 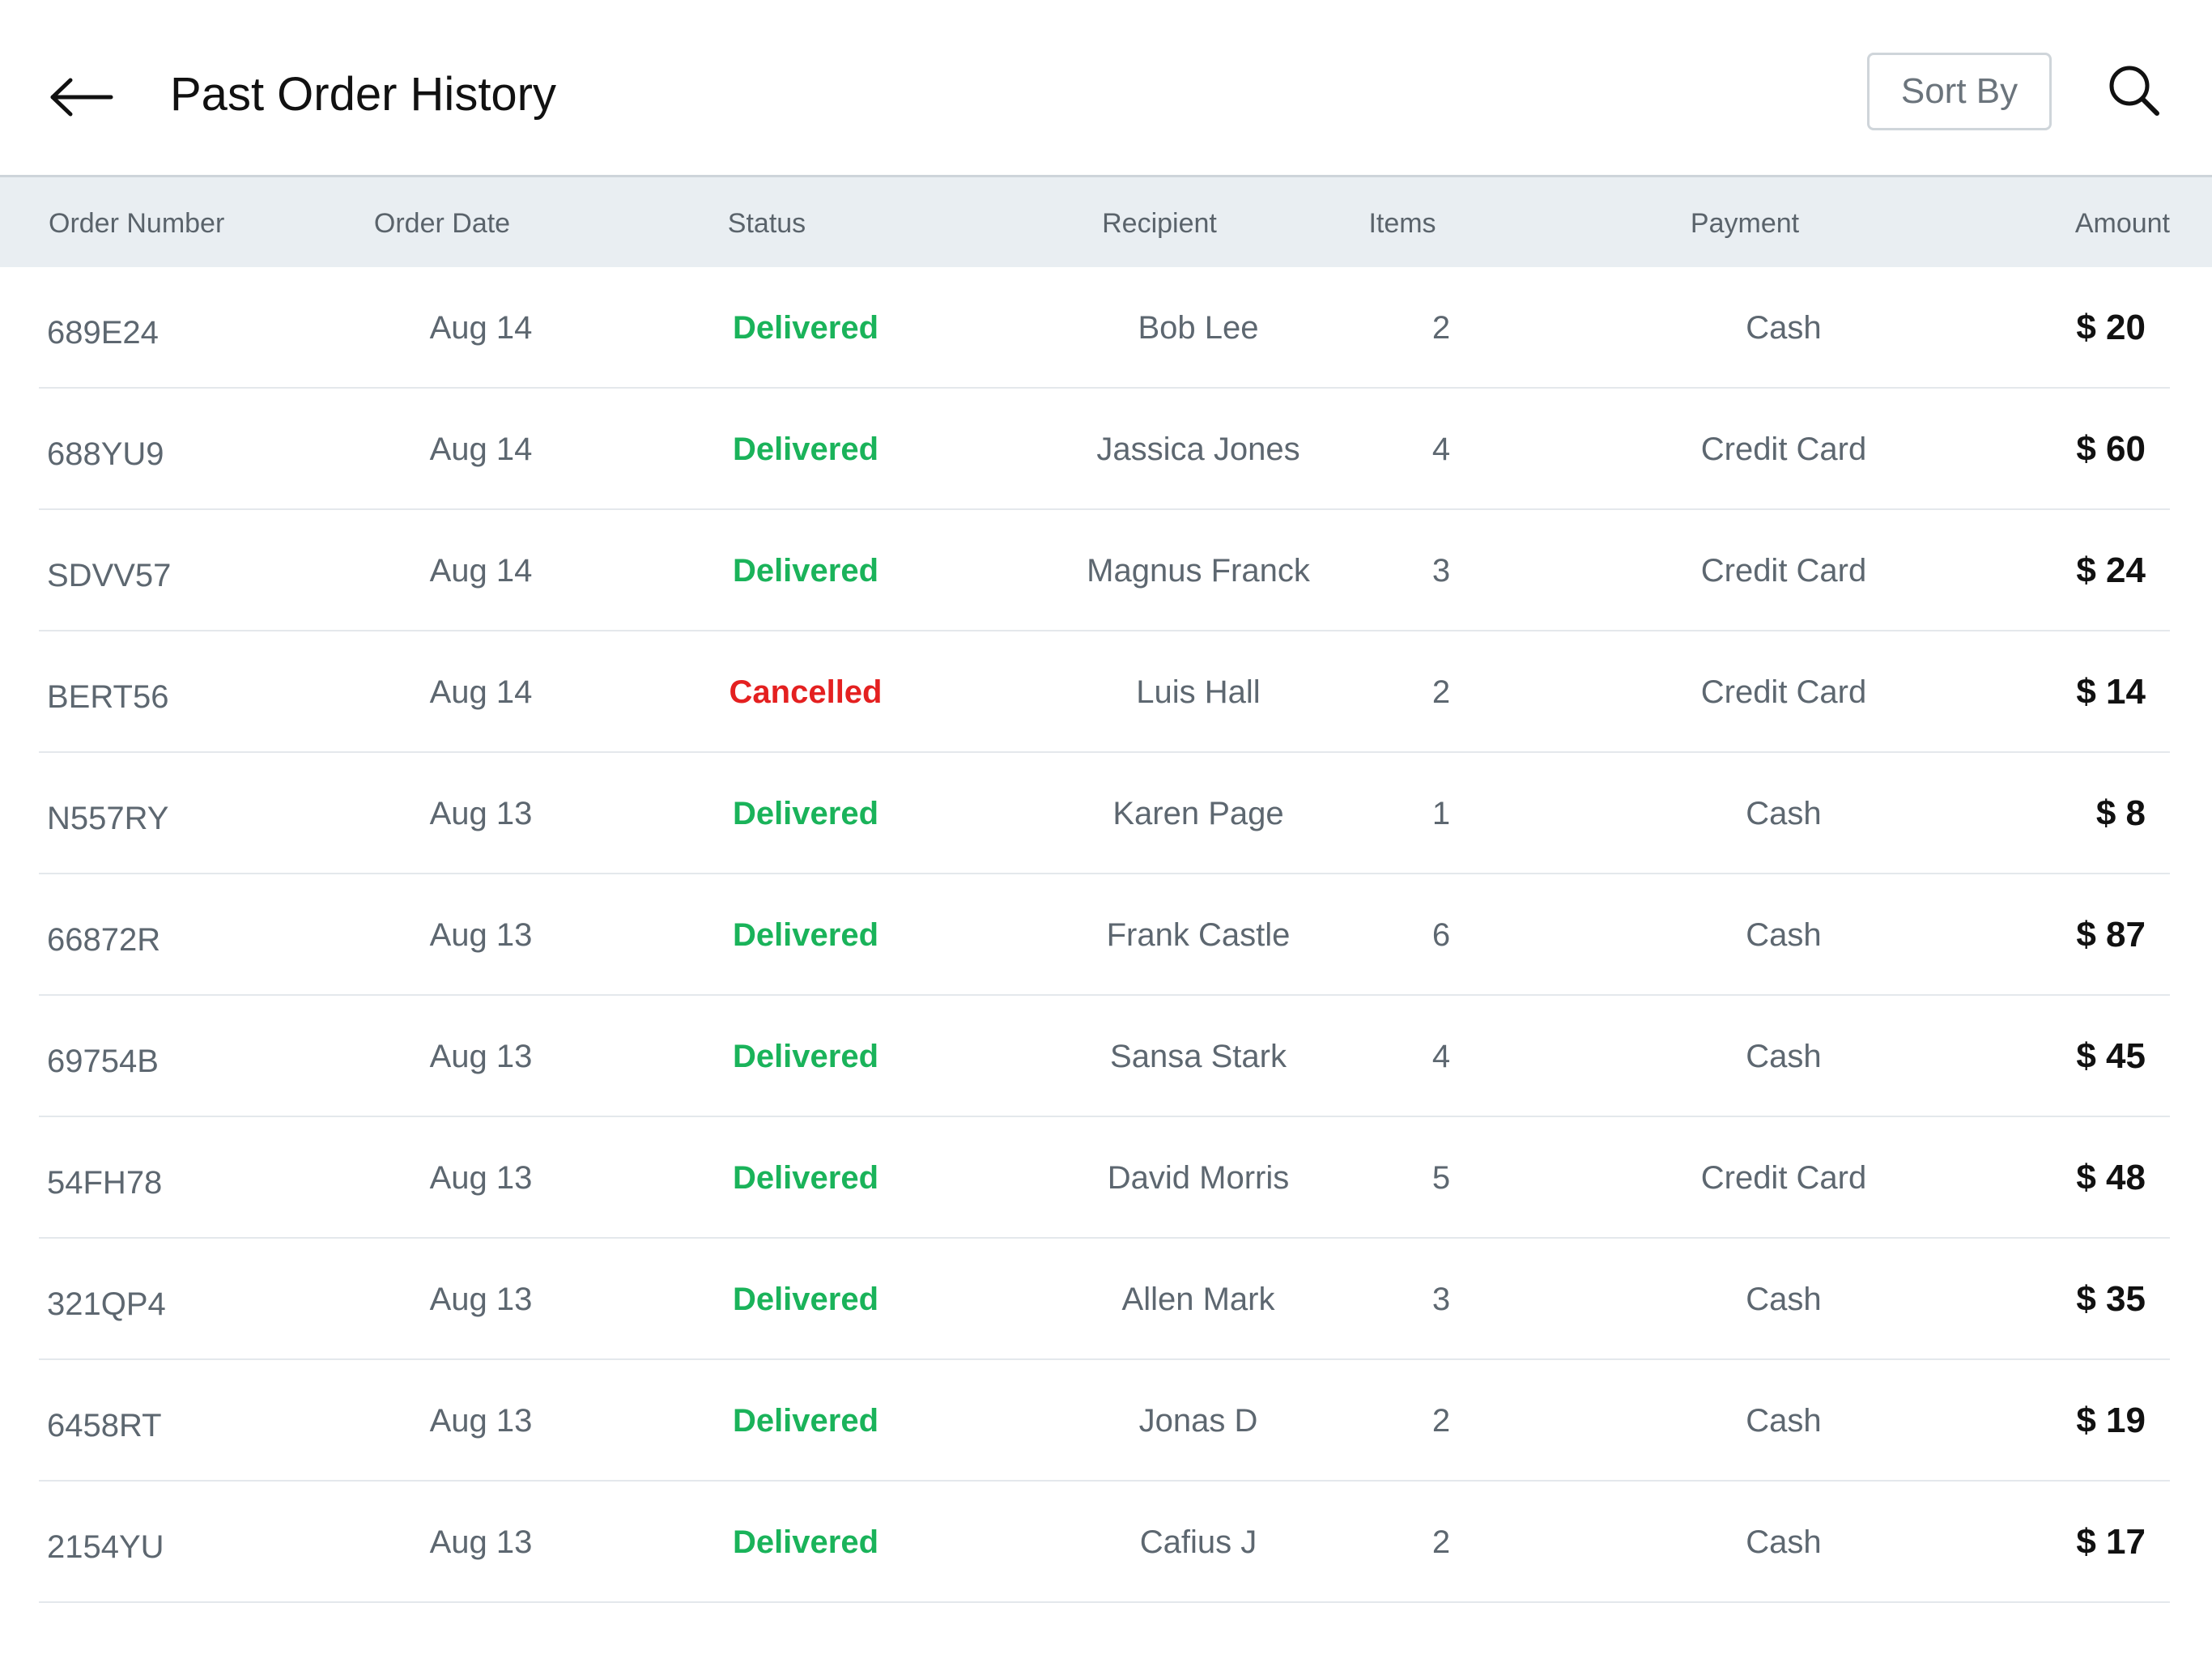 What do you see at coordinates (2111, 449) in the screenshot?
I see `order-amount: $ 60` at bounding box center [2111, 449].